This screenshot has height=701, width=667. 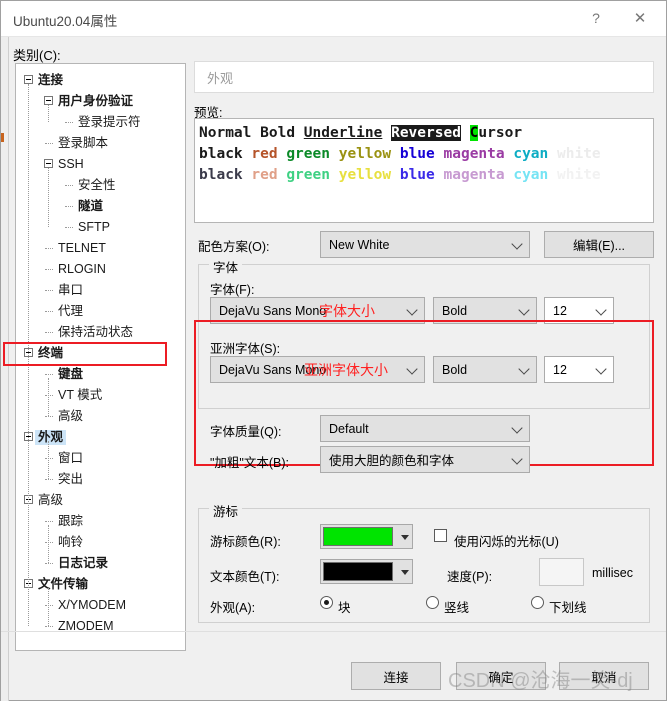 I want to click on tree-item-1: 用户身份验证, so click(x=100, y=101).